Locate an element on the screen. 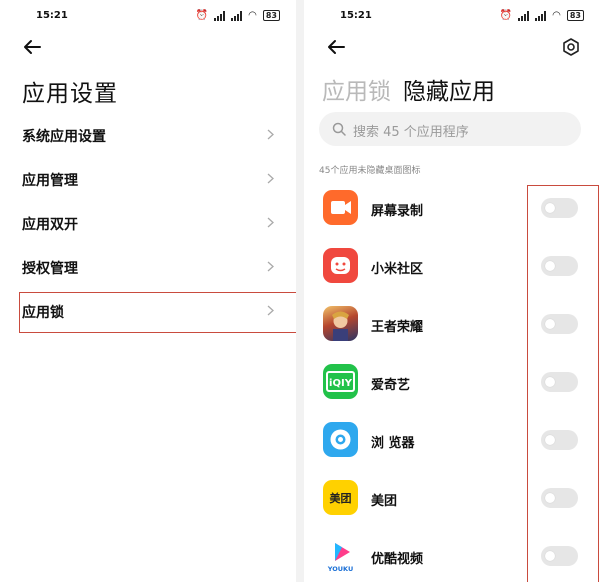 Image resolution: width=600 pixels, height=582 pixels. menu-item-label: 授权管理 is located at coordinates (50, 269).